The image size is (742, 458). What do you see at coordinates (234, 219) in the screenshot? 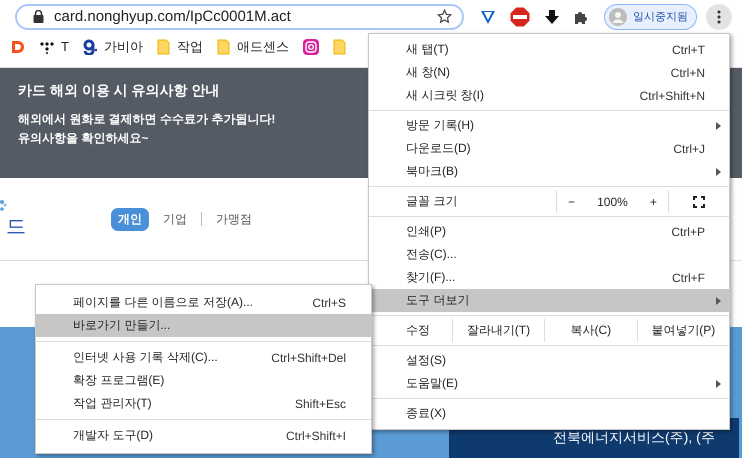
I see `site-tab: 가맹점` at bounding box center [234, 219].